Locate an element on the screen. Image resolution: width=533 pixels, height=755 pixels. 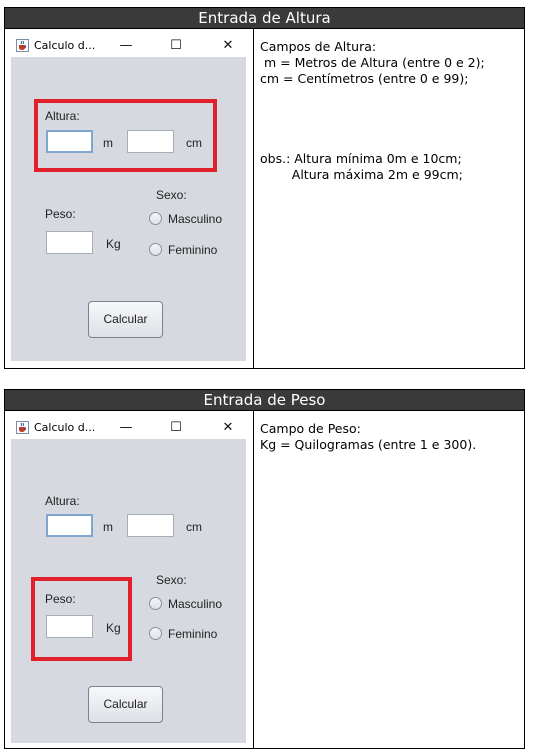
note-line: m = Metros de Altura (entre 0 e 2); is located at coordinates (372, 62).